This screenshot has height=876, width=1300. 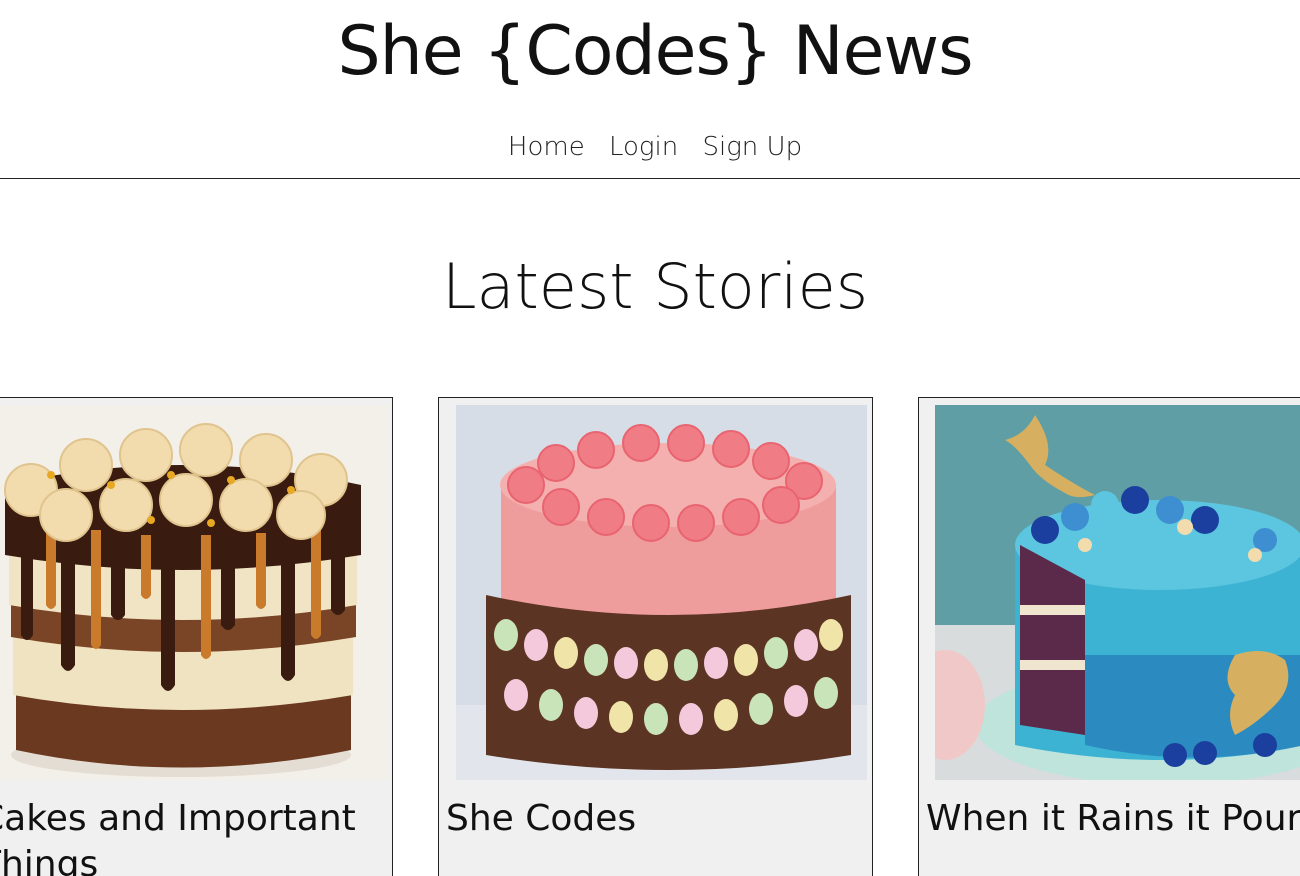 I want to click on nav-login-link: Login, so click(x=643, y=147).